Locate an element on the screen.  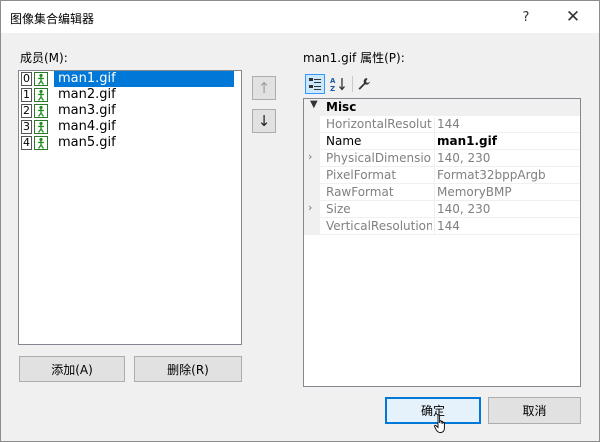
property-name: RawFormat is located at coordinates (360, 192).